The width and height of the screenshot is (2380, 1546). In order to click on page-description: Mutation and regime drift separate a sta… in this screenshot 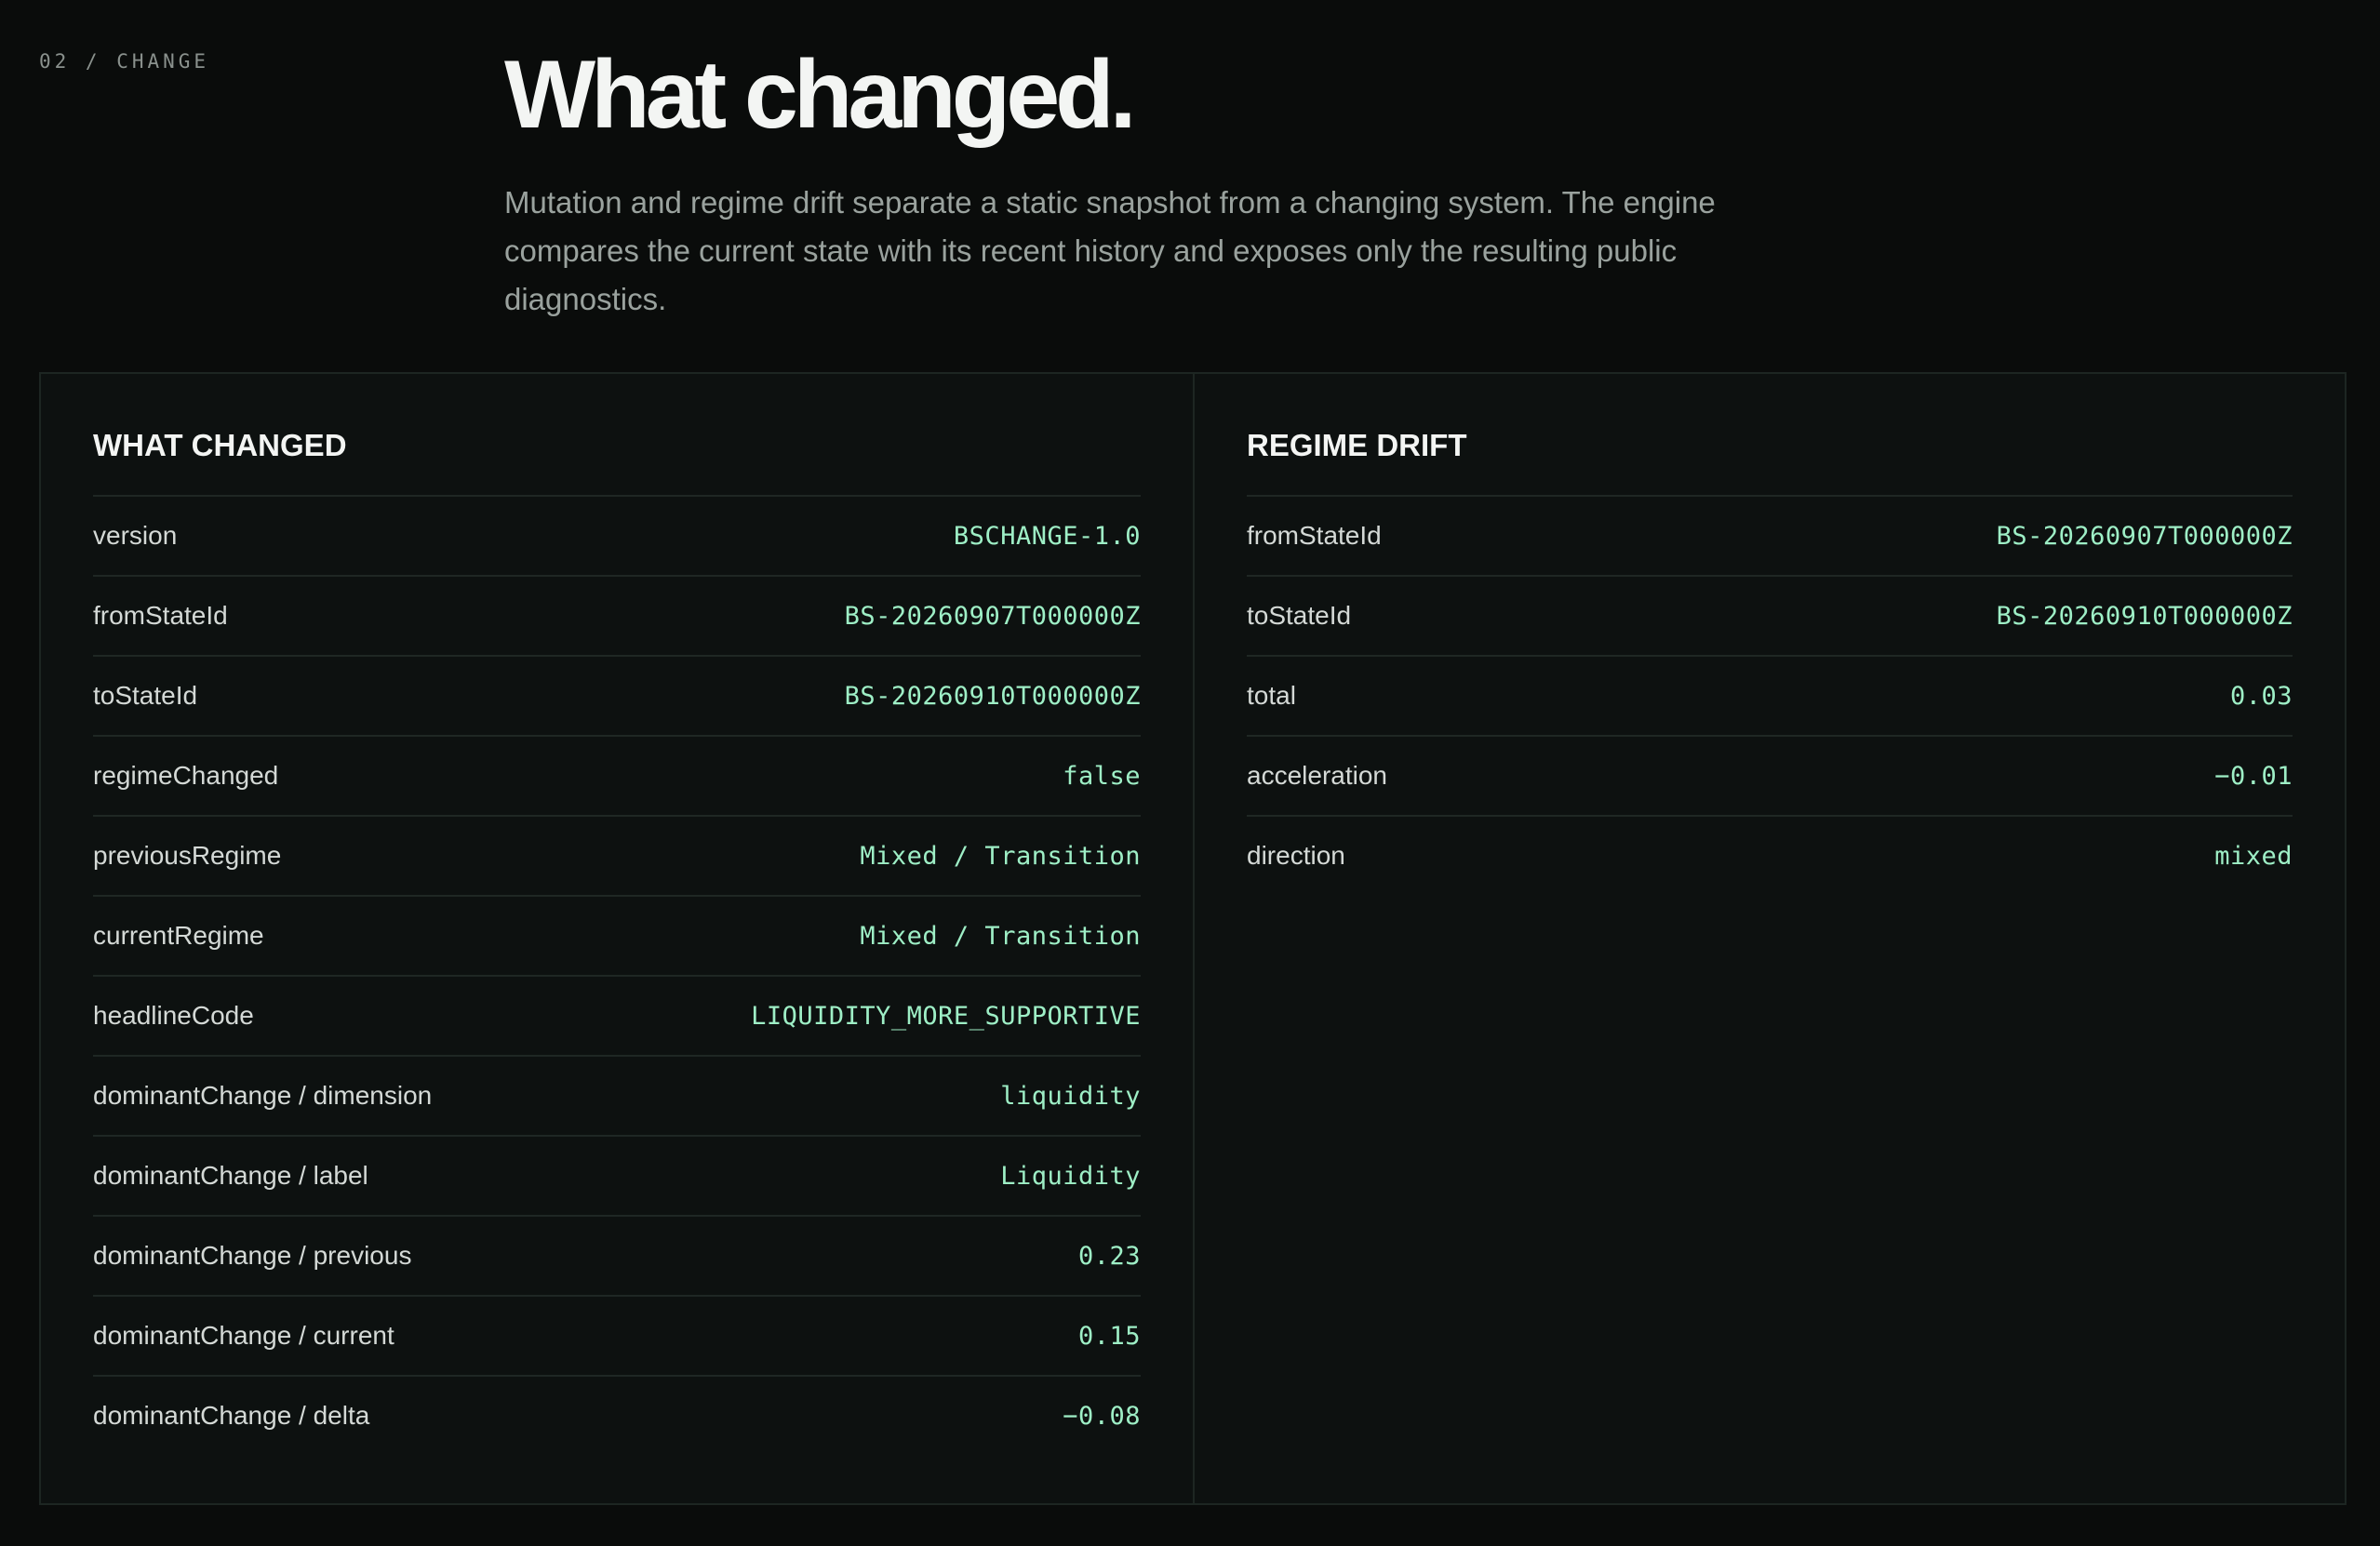, I will do `click(1110, 250)`.